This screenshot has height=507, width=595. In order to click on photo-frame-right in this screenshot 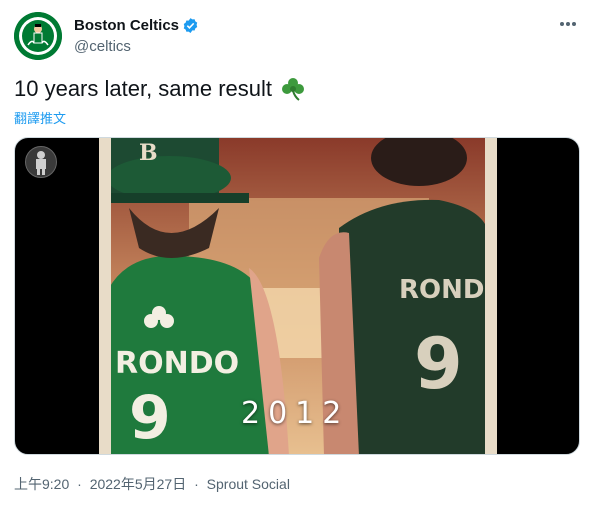, I will do `click(491, 296)`.